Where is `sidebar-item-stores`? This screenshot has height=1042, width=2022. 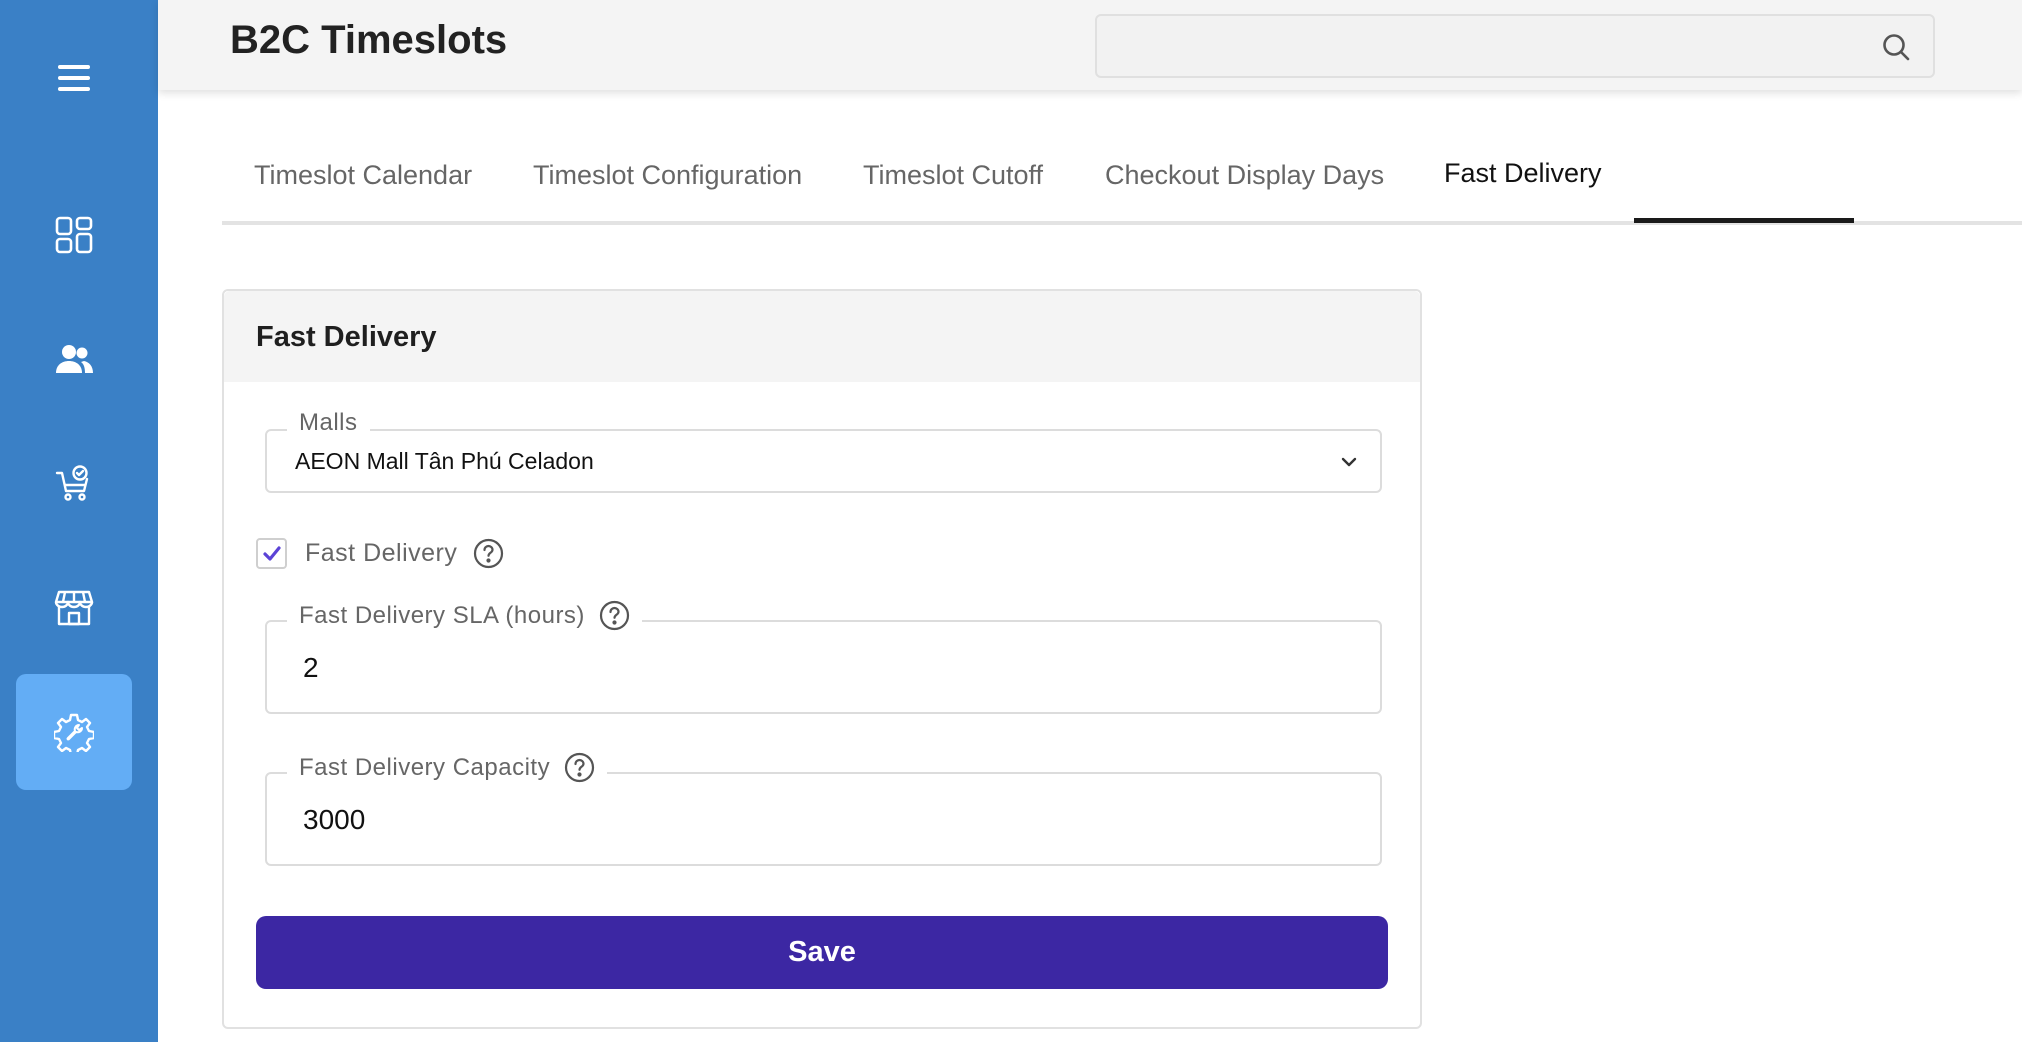 sidebar-item-stores is located at coordinates (74, 608).